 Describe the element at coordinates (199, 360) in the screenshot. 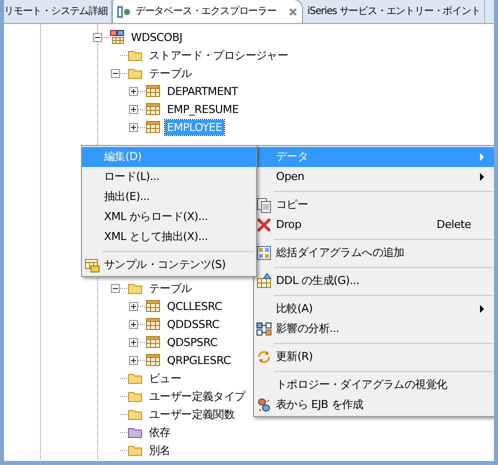

I see `tree-item: QRPGLESRC` at that location.